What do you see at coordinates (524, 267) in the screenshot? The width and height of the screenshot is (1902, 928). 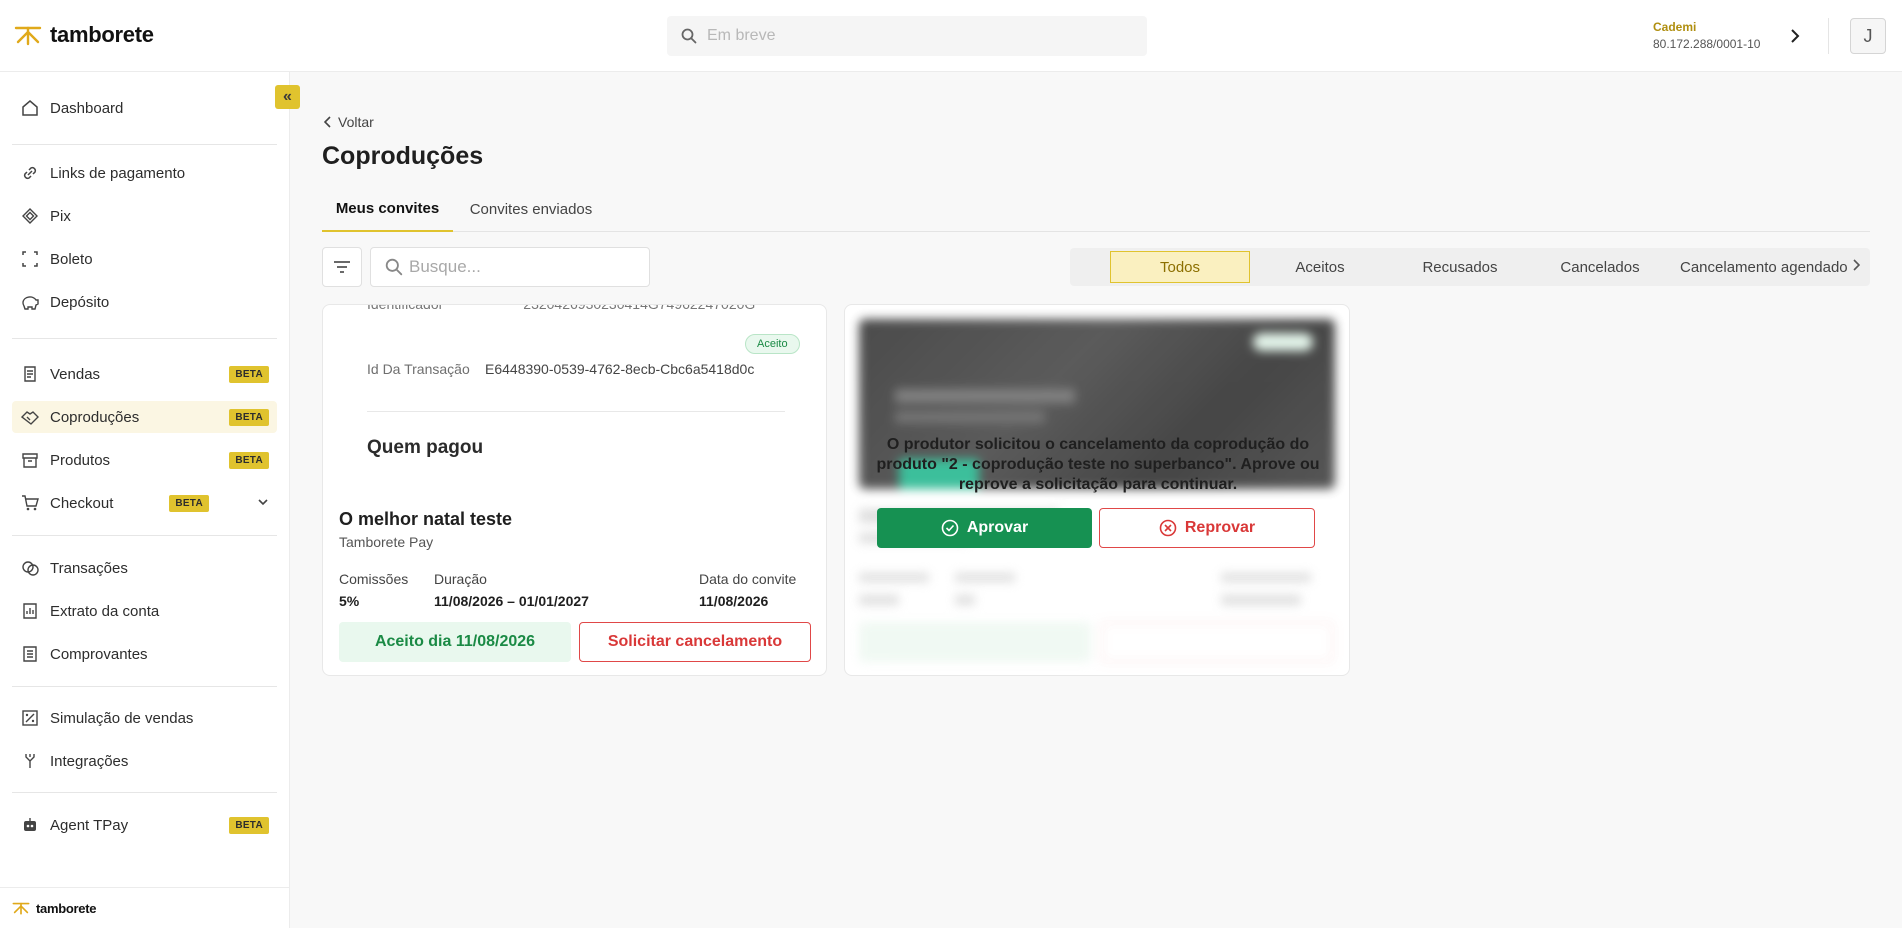 I see `search-input` at bounding box center [524, 267].